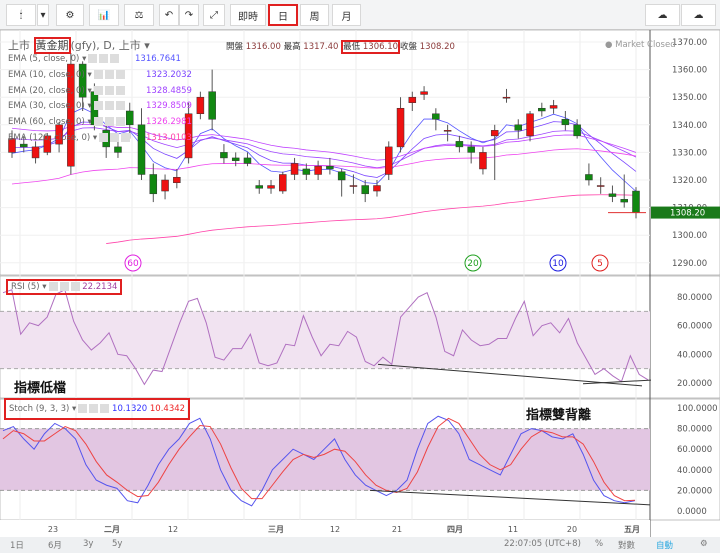 Image resolution: width=720 pixels, height=556 pixels. Describe the element at coordinates (169, 106) in the screenshot. I see `ema-value: 1329.8509` at that location.